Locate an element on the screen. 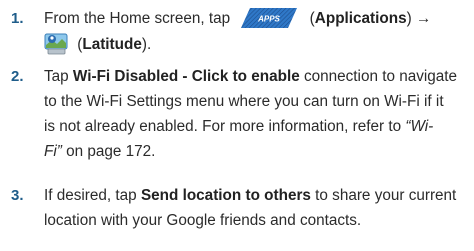 The height and width of the screenshot is (251, 474). wifi-reference-cont: Fi” is located at coordinates (53, 151).